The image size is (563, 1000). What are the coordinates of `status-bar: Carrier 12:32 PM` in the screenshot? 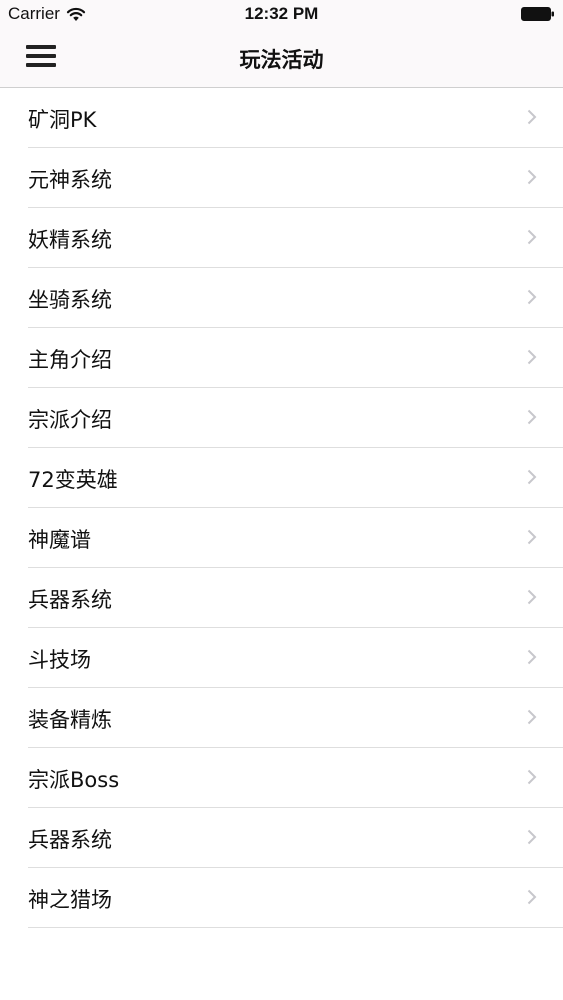 It's located at (281, 15).